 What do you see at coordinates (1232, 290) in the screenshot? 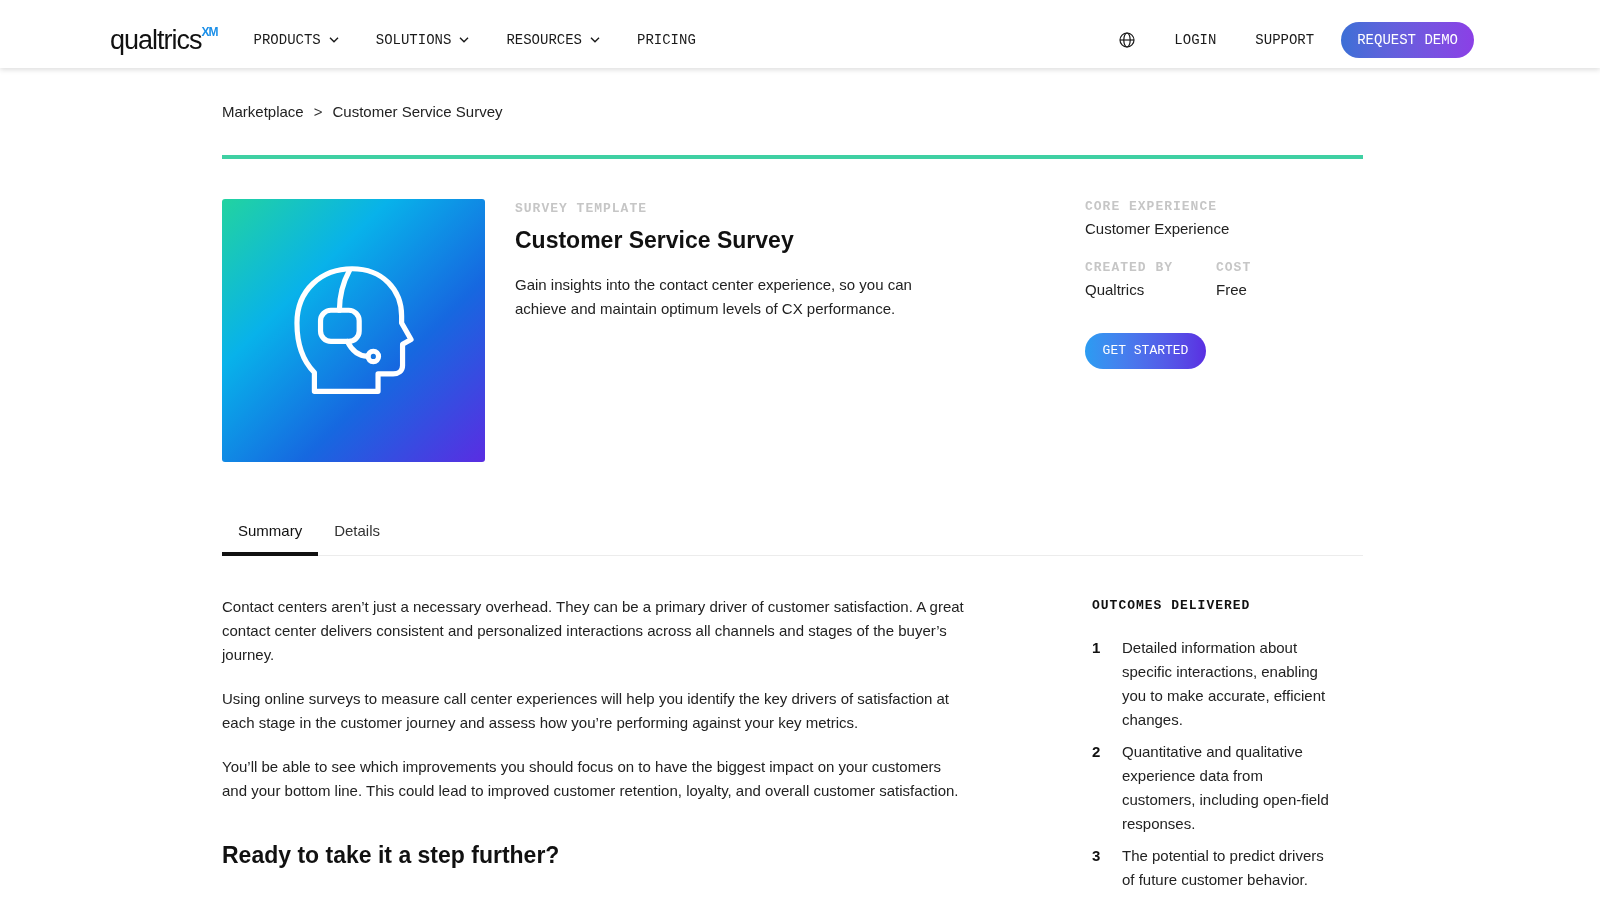
I see `meta-value: Free` at bounding box center [1232, 290].